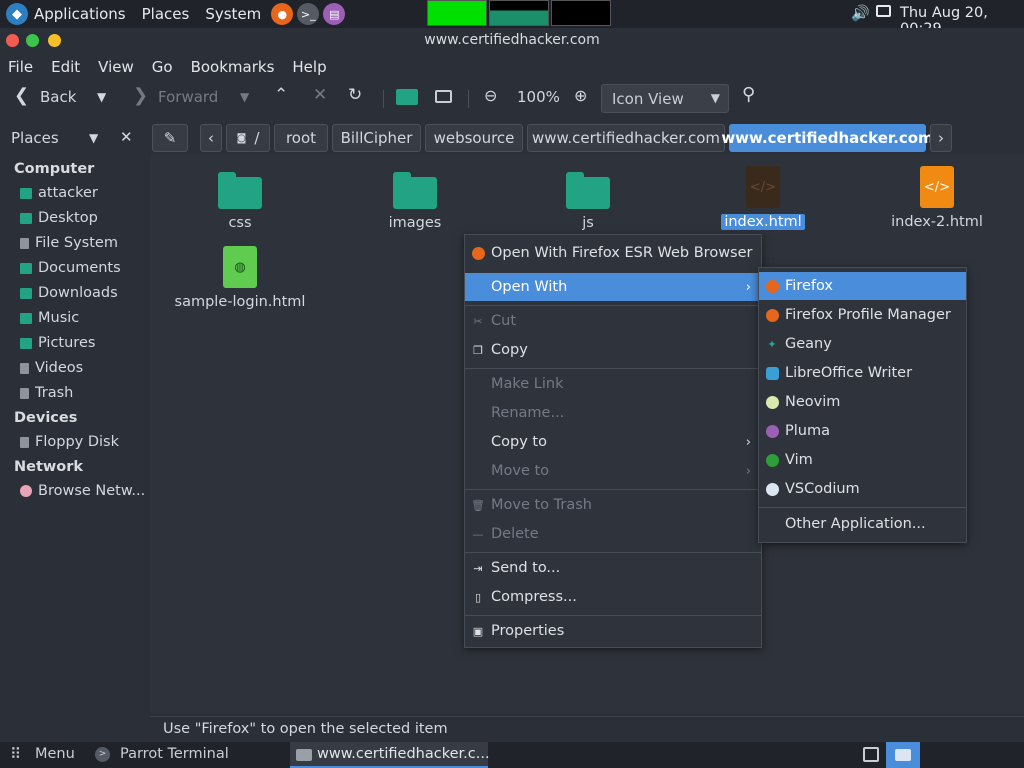  I want to click on file-item-images: images, so click(415, 201).